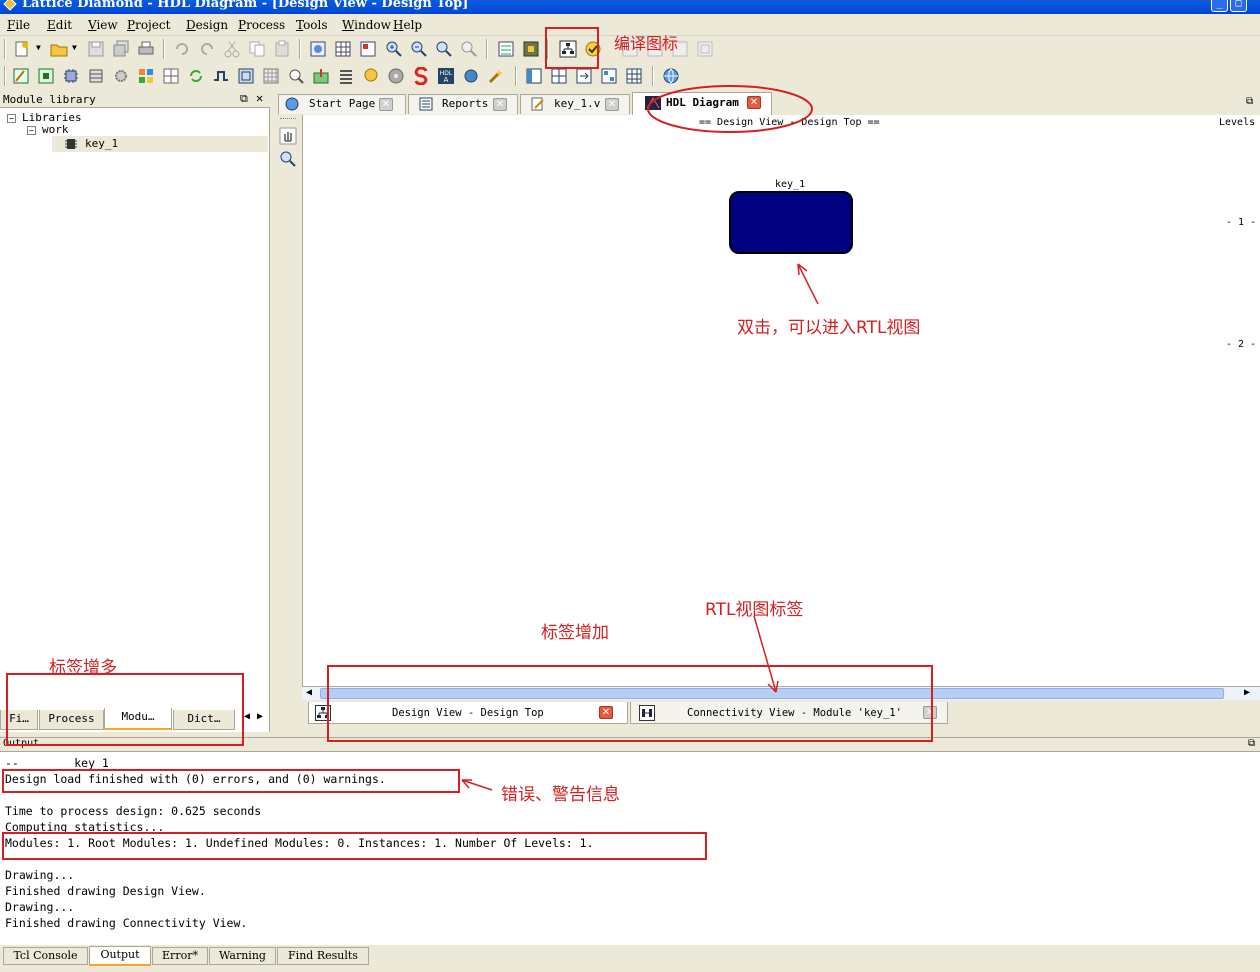 The height and width of the screenshot is (972, 1260). Describe the element at coordinates (506, 49) in the screenshot. I see `checklist-icon` at that location.